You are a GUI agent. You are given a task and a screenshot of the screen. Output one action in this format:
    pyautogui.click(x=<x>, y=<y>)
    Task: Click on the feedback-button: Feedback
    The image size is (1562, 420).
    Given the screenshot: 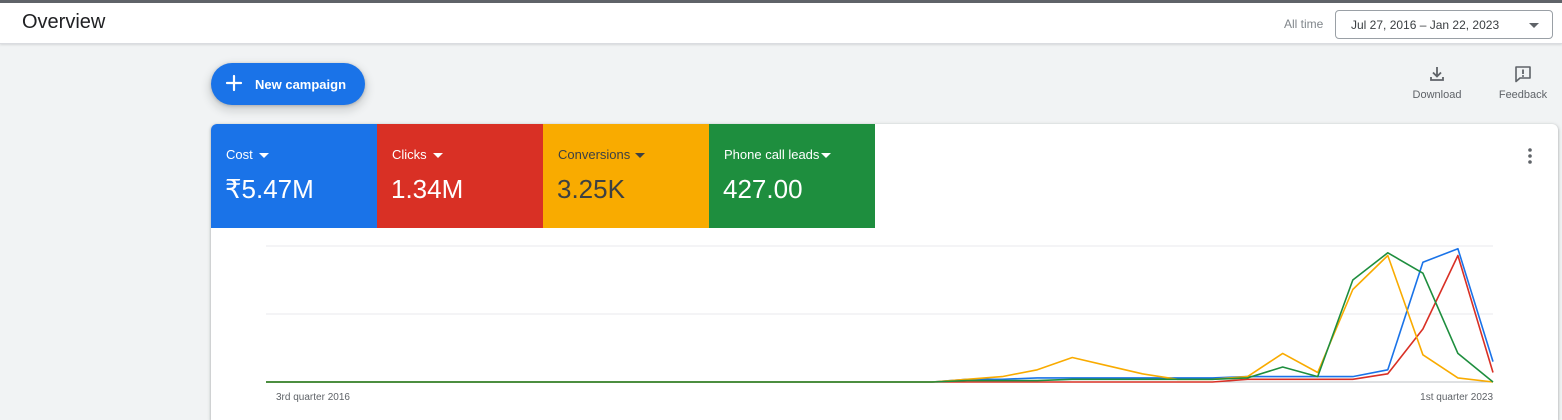 What is the action you would take?
    pyautogui.click(x=1523, y=84)
    